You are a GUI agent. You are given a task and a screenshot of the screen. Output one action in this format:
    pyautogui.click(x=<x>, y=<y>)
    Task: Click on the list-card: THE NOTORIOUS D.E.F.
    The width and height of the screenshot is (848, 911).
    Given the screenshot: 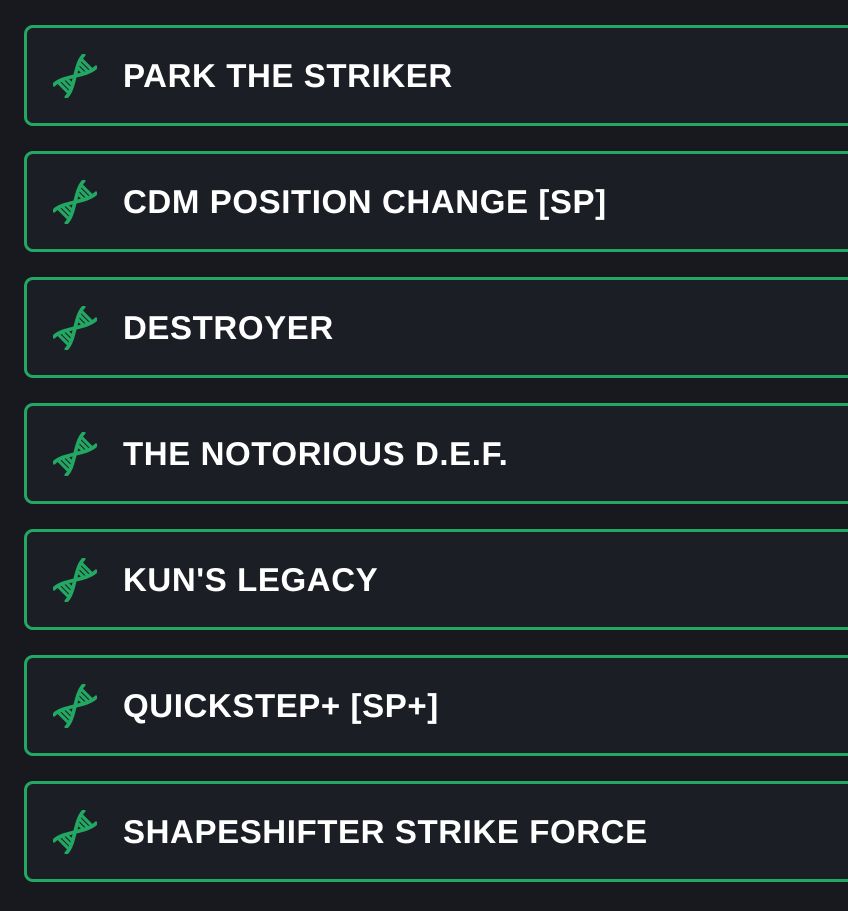 What is the action you would take?
    pyautogui.click(x=436, y=453)
    